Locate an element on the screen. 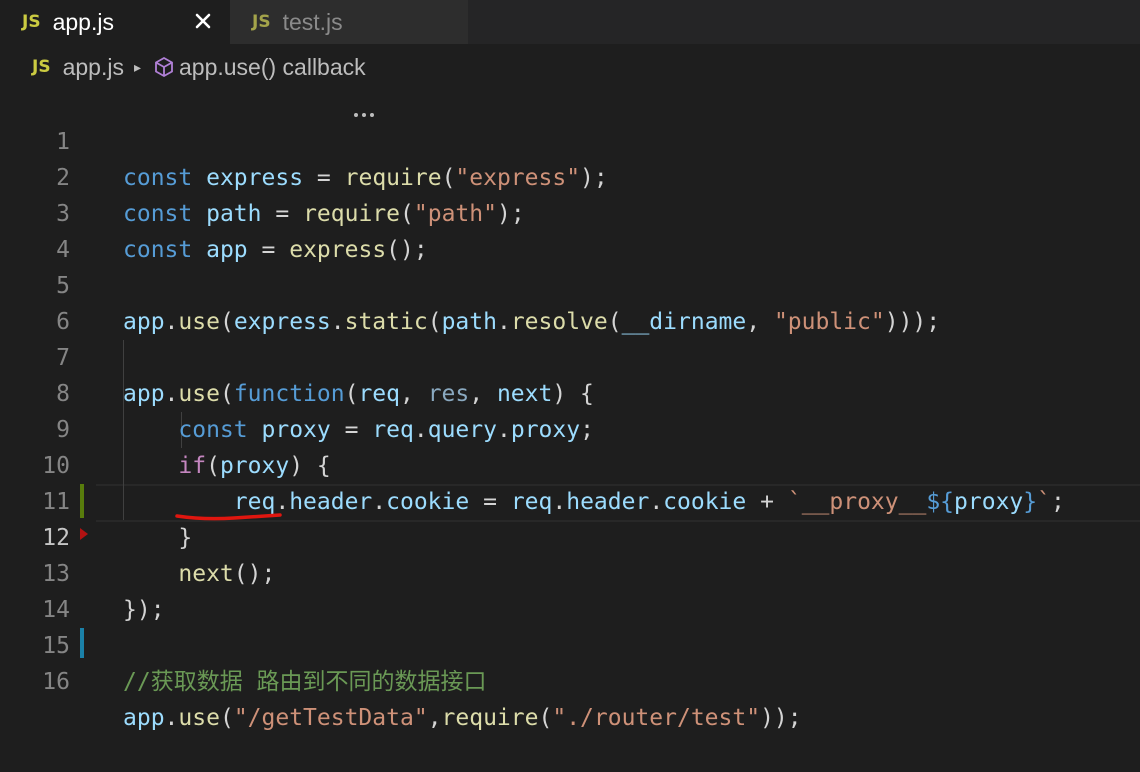 This screenshot has width=1140, height=772. token: "/getTestData" is located at coordinates (330, 718).